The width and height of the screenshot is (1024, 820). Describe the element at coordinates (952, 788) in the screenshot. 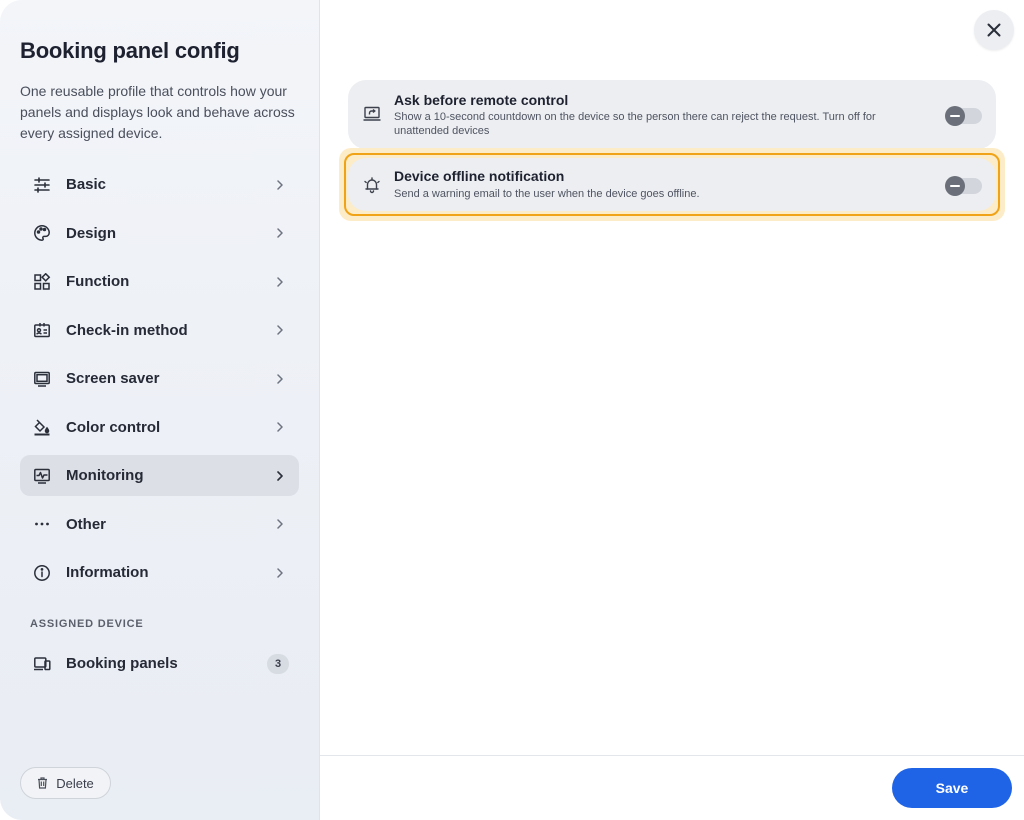

I see `save-button: Save` at that location.